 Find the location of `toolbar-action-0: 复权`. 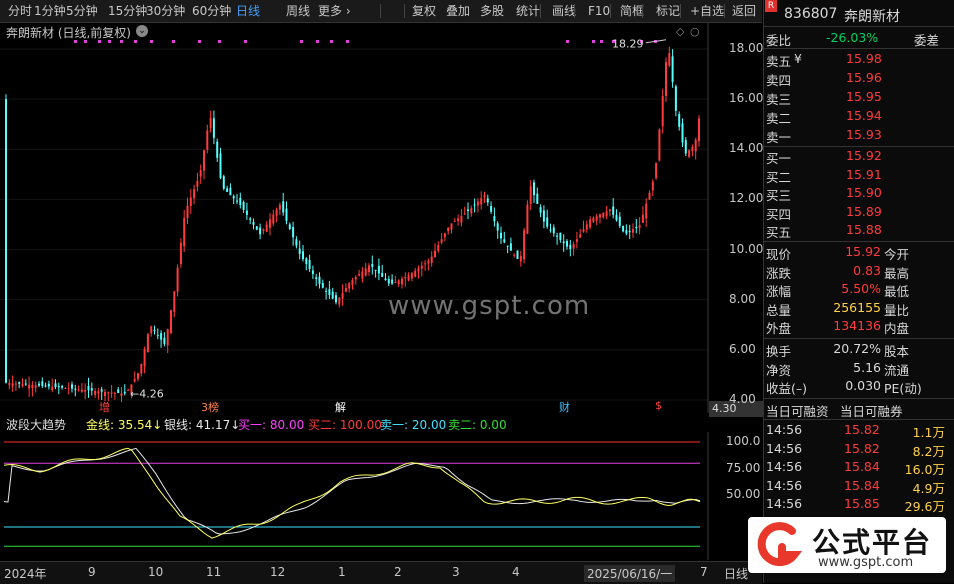

toolbar-action-0: 复权 is located at coordinates (424, 11).